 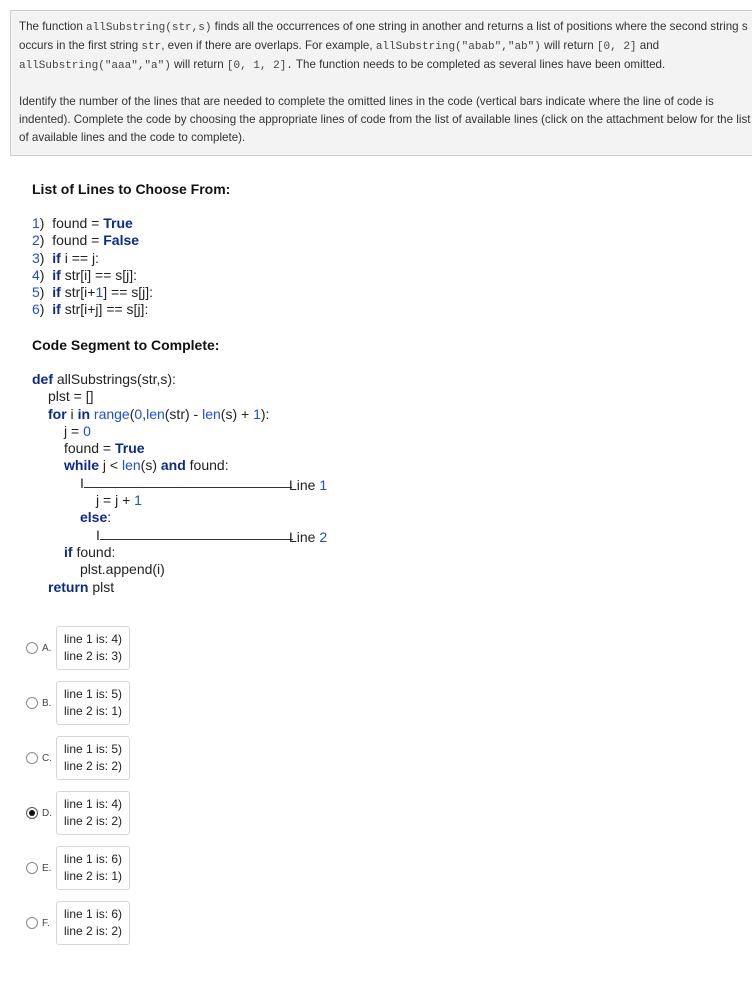 What do you see at coordinates (207, 465) in the screenshot?
I see `code-text: found:` at bounding box center [207, 465].